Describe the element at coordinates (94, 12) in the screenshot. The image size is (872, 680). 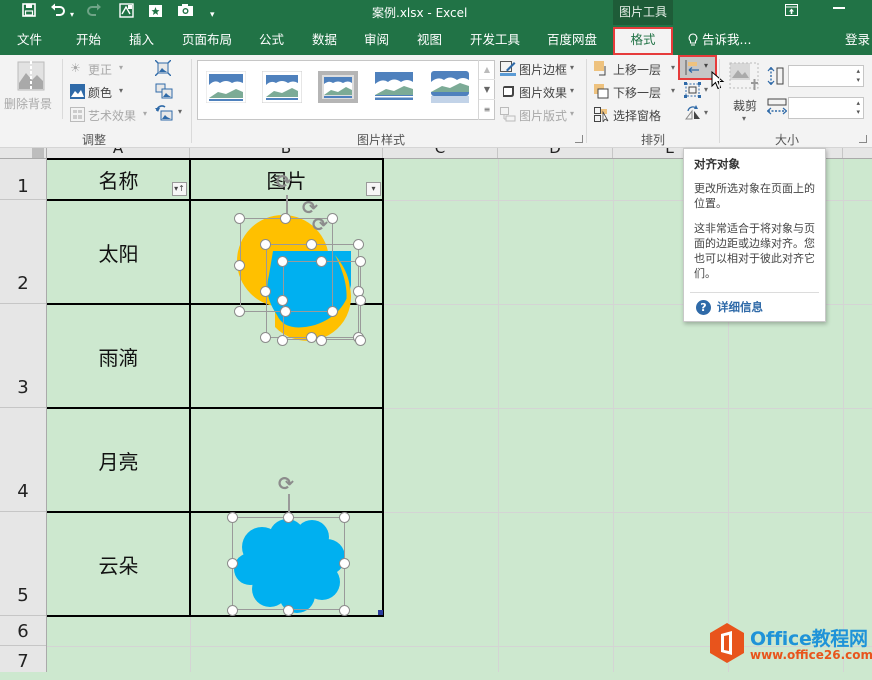
I see `redo-icon` at that location.